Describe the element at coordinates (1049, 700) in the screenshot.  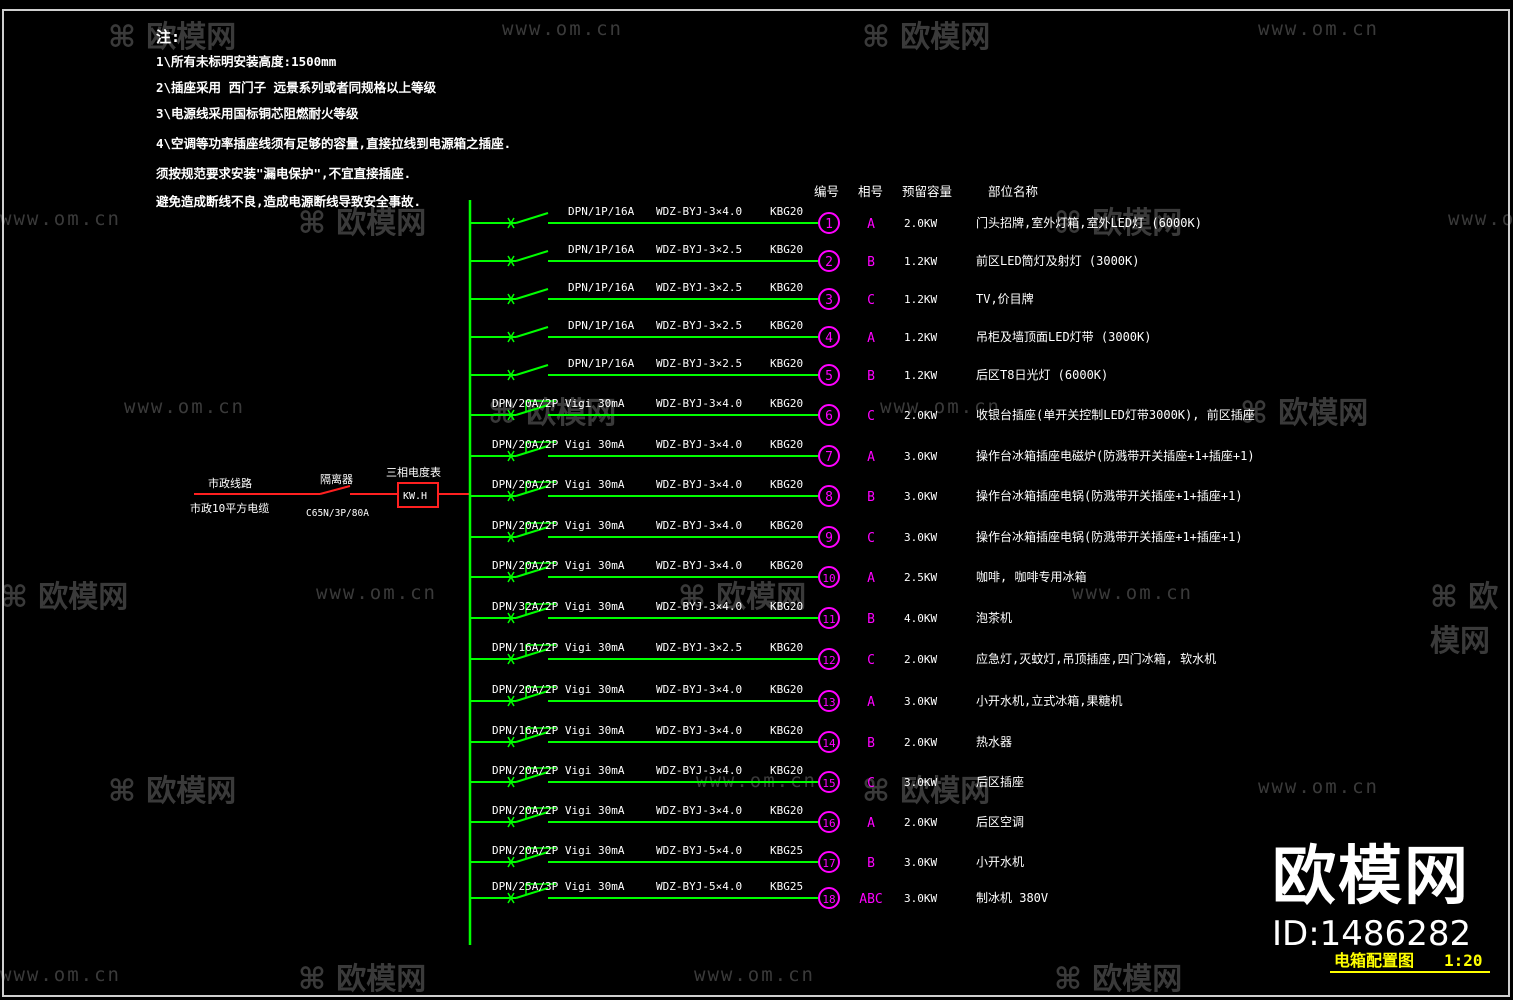
I see `location-description: 小开水机,立式冰箱,果糖机` at that location.